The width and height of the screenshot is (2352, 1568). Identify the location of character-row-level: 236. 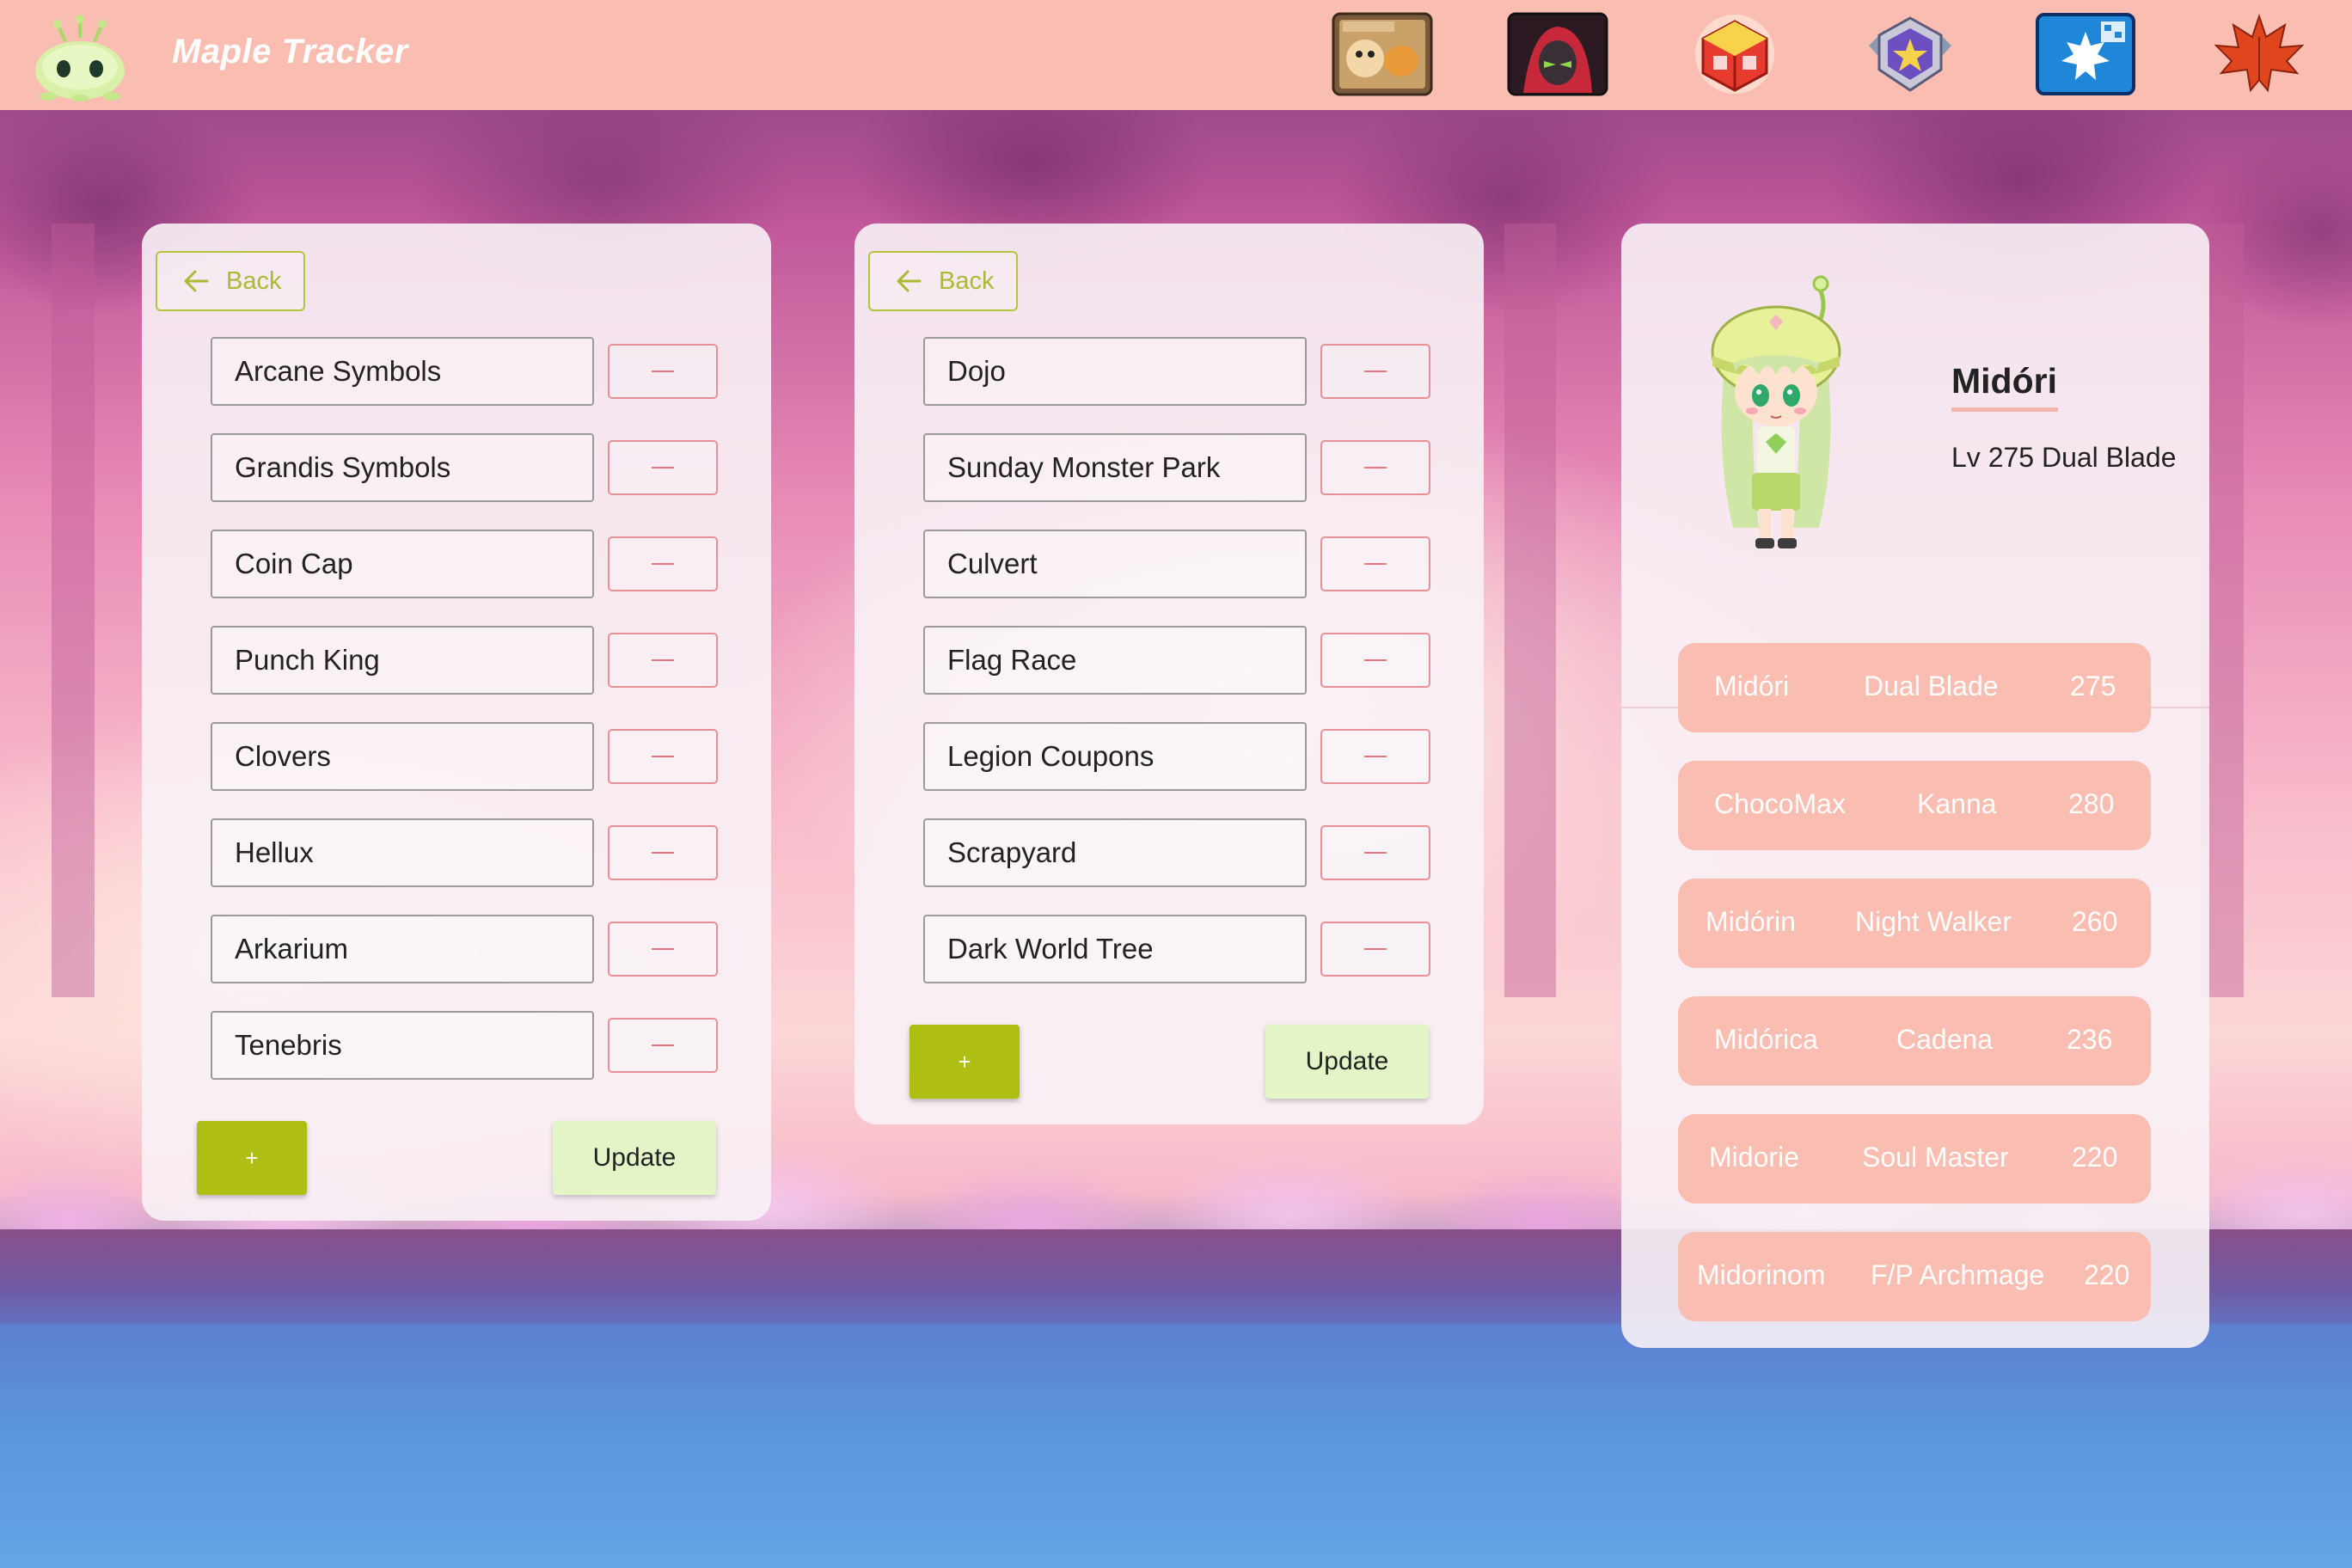
(2090, 1039).